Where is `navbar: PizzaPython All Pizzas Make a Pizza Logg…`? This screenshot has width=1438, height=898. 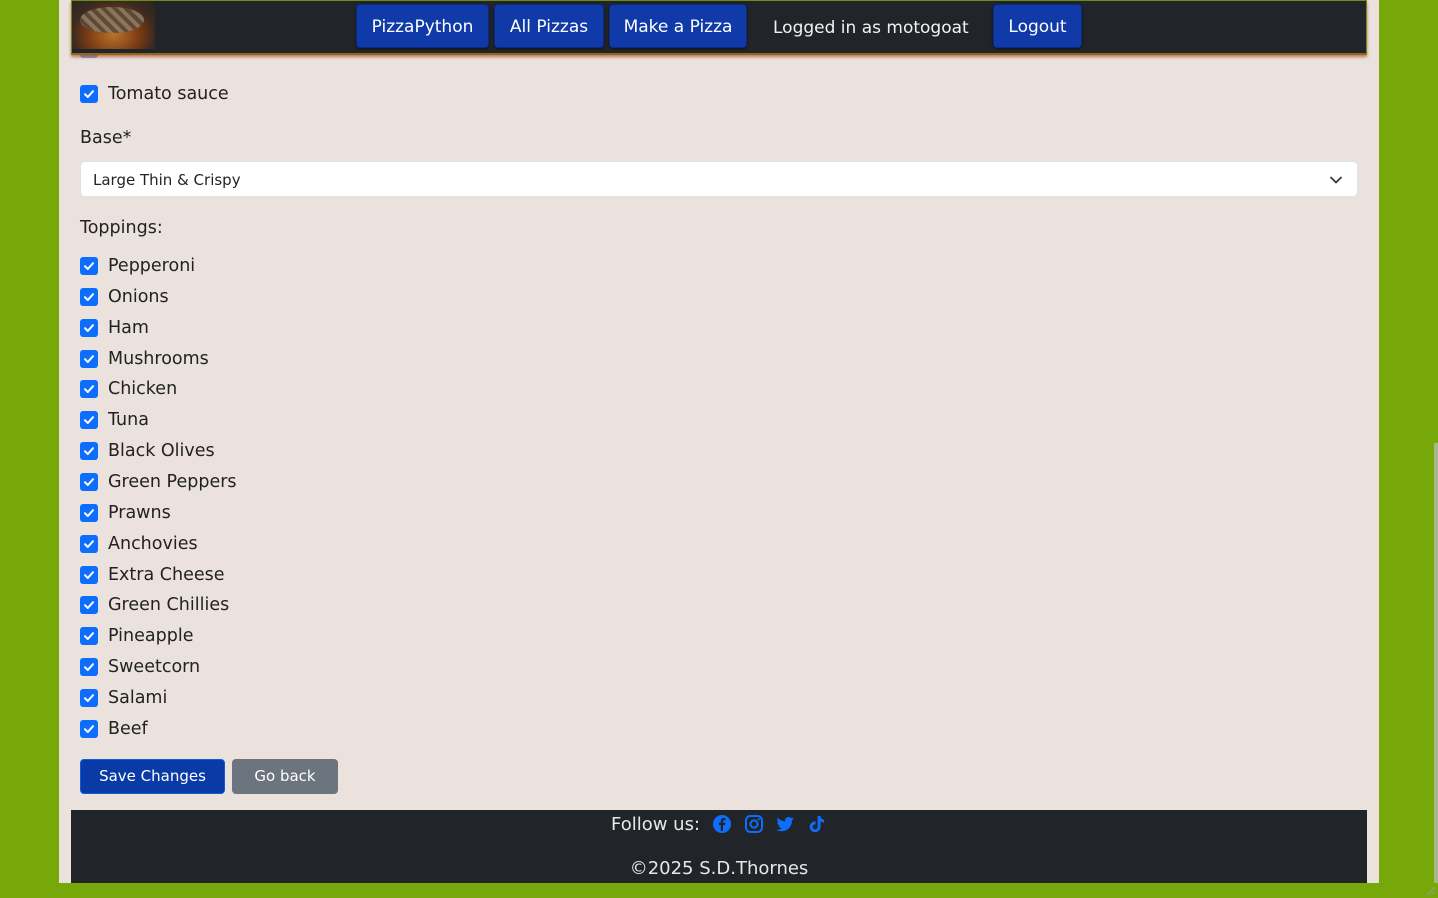
navbar: PizzaPython All Pizzas Make a Pizza Logg… is located at coordinates (719, 27).